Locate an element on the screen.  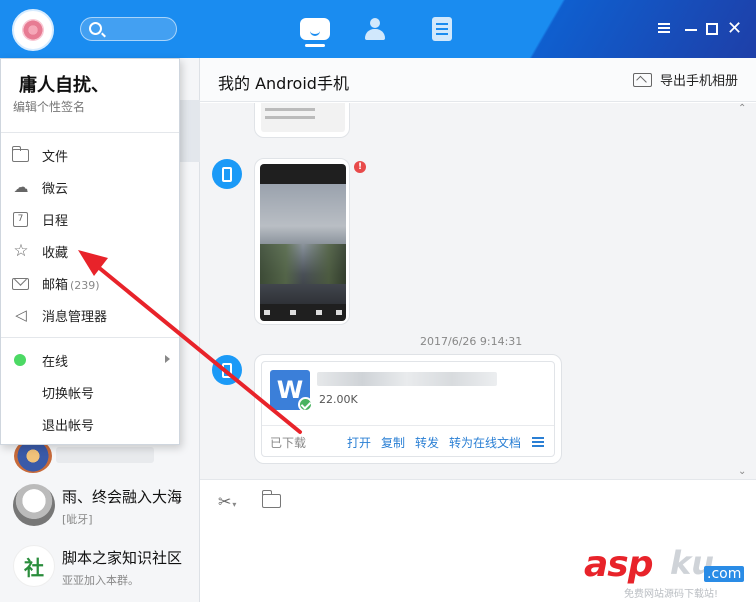
mail-icon is located at coordinates (20, 284).